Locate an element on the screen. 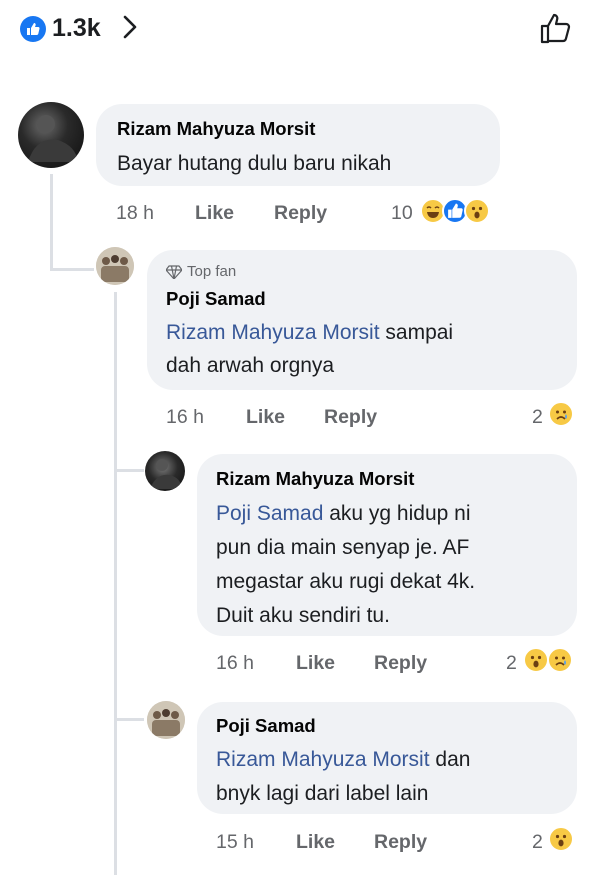 Image resolution: width=590 pixels, height=875 pixels. comment-text: Rizam Mahyuza Morsit sampai is located at coordinates (309, 332).